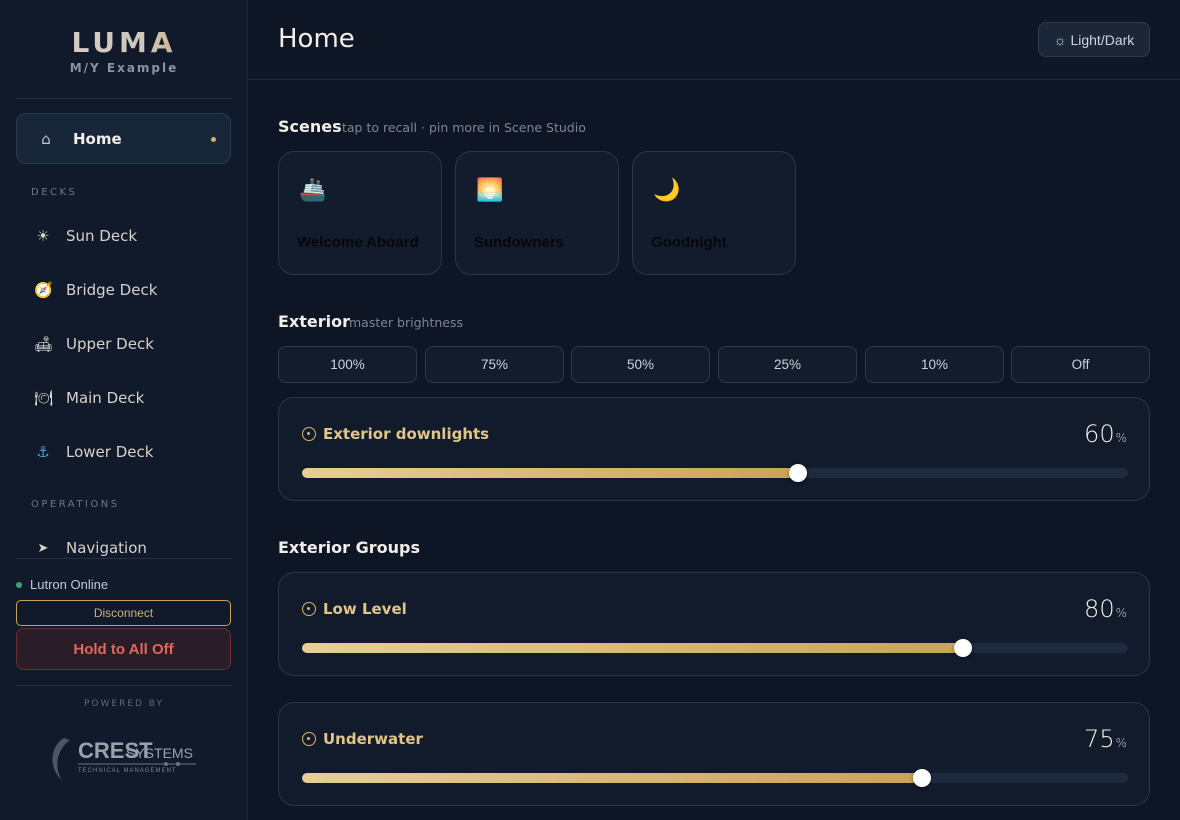  I want to click on disconnect-button: Disconnect, so click(123, 613).